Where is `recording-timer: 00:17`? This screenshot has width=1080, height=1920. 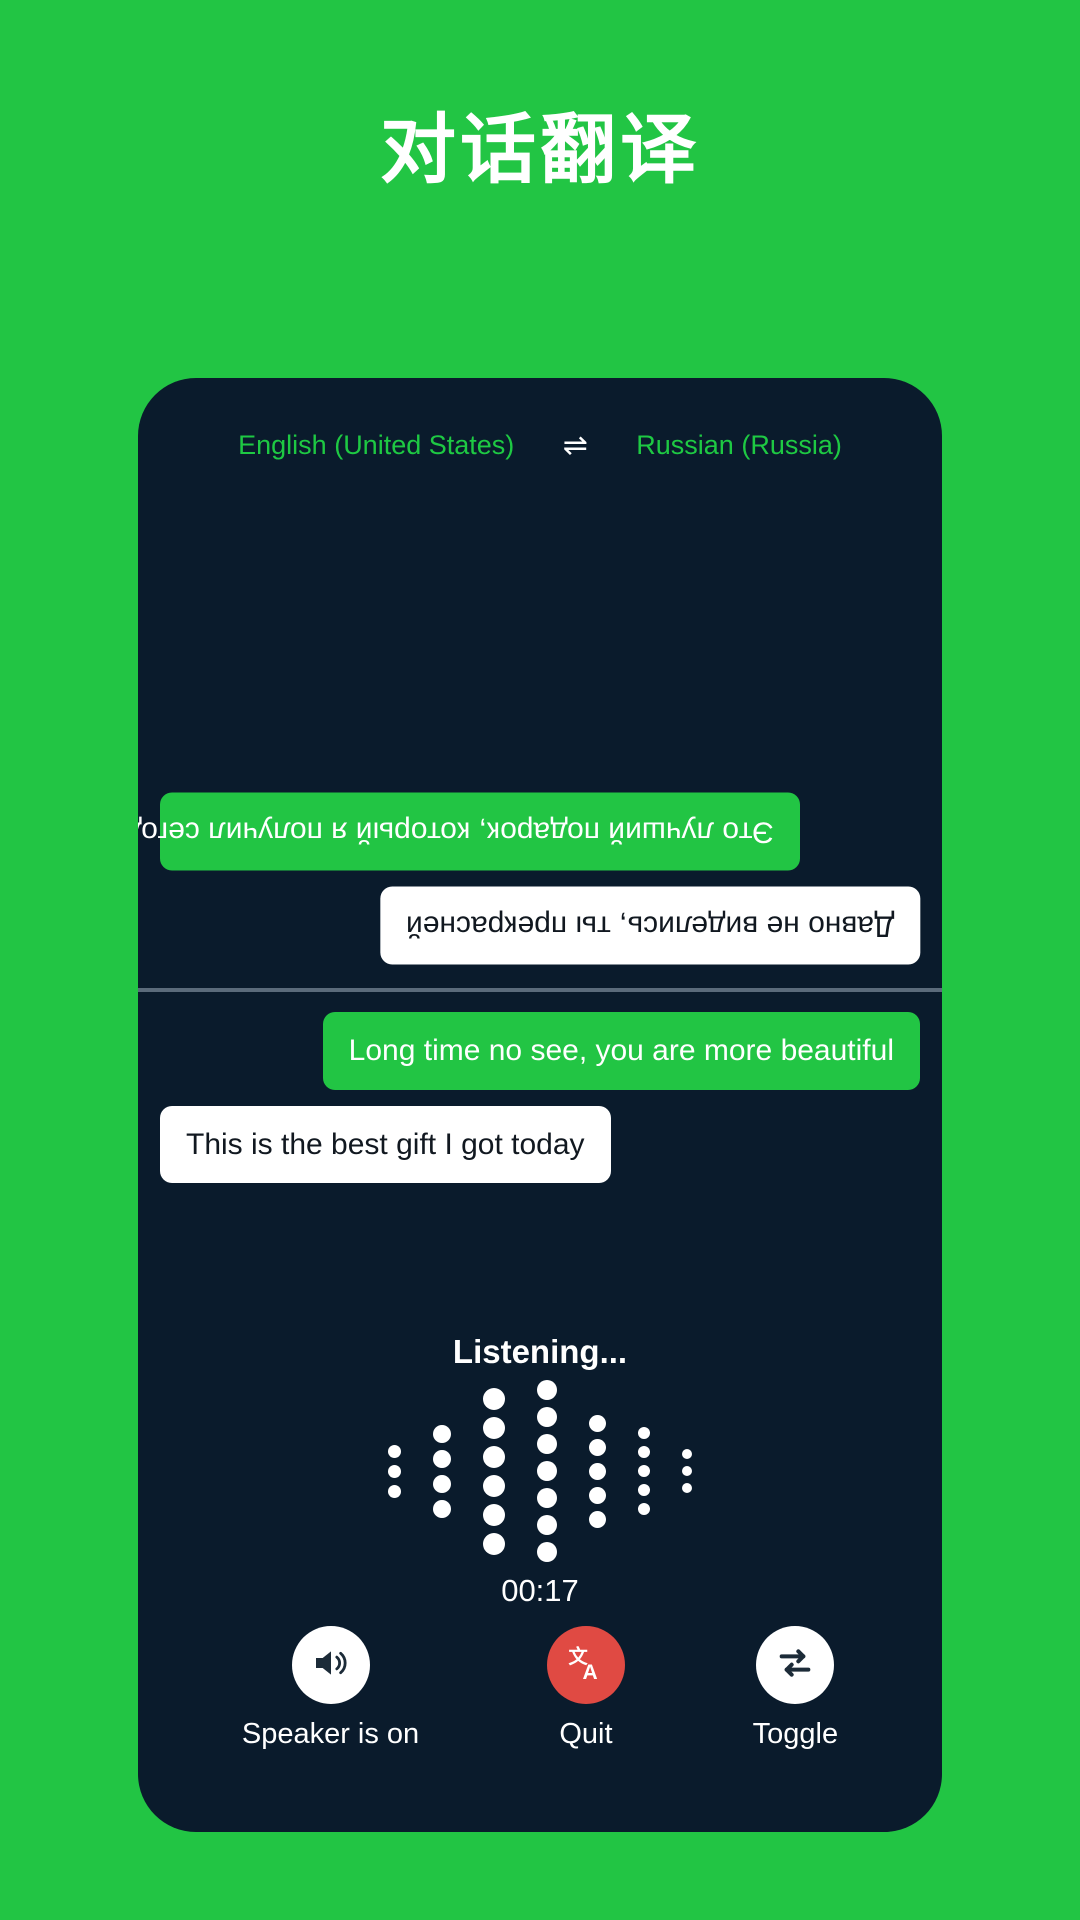
recording-timer: 00:17 is located at coordinates (540, 1590).